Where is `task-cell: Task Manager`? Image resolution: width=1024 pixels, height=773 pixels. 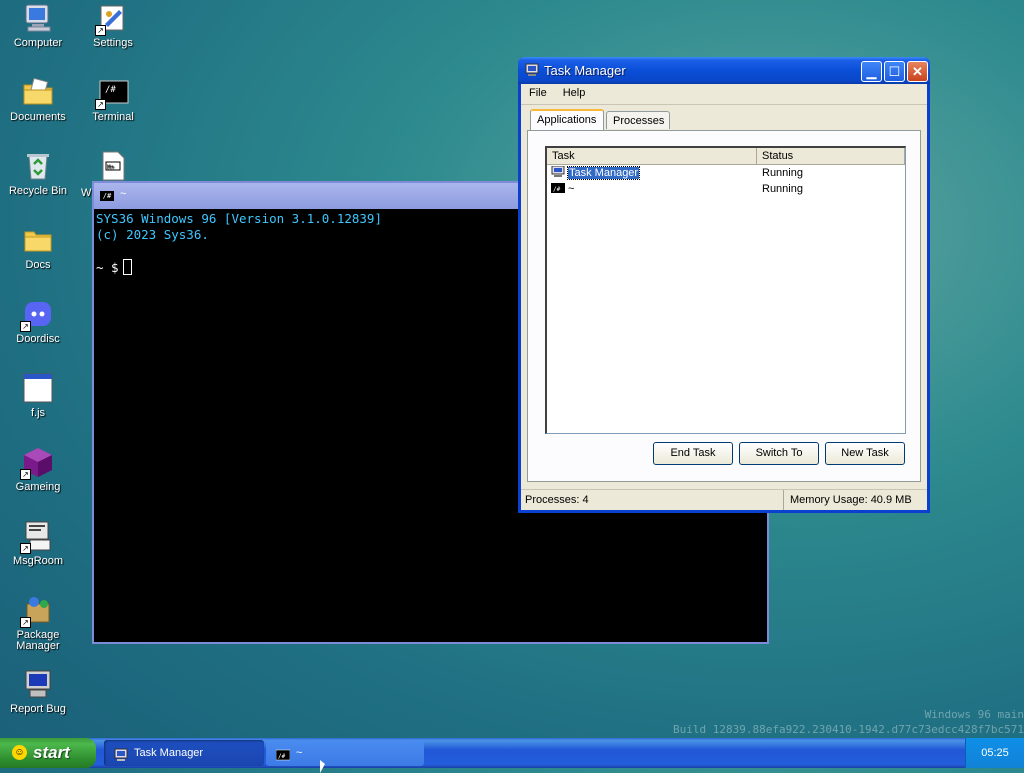
task-cell: Task Manager is located at coordinates (596, 173).